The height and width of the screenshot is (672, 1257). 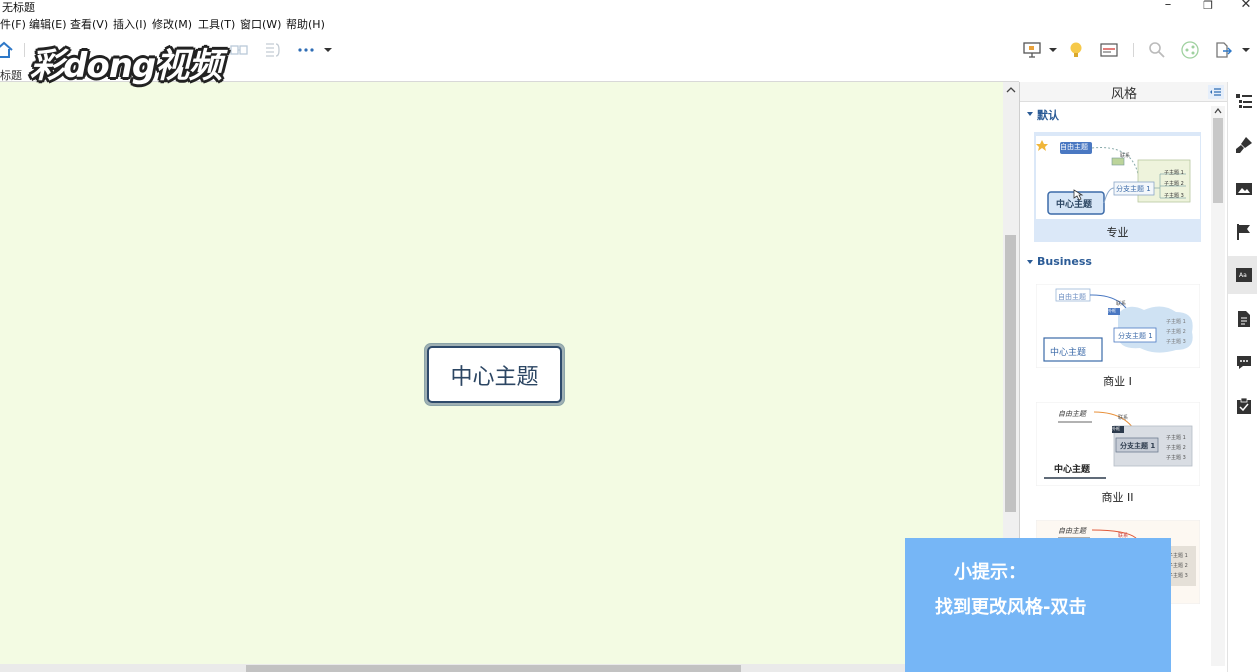 I want to click on menu-window: 窗口(W), so click(x=260, y=24).